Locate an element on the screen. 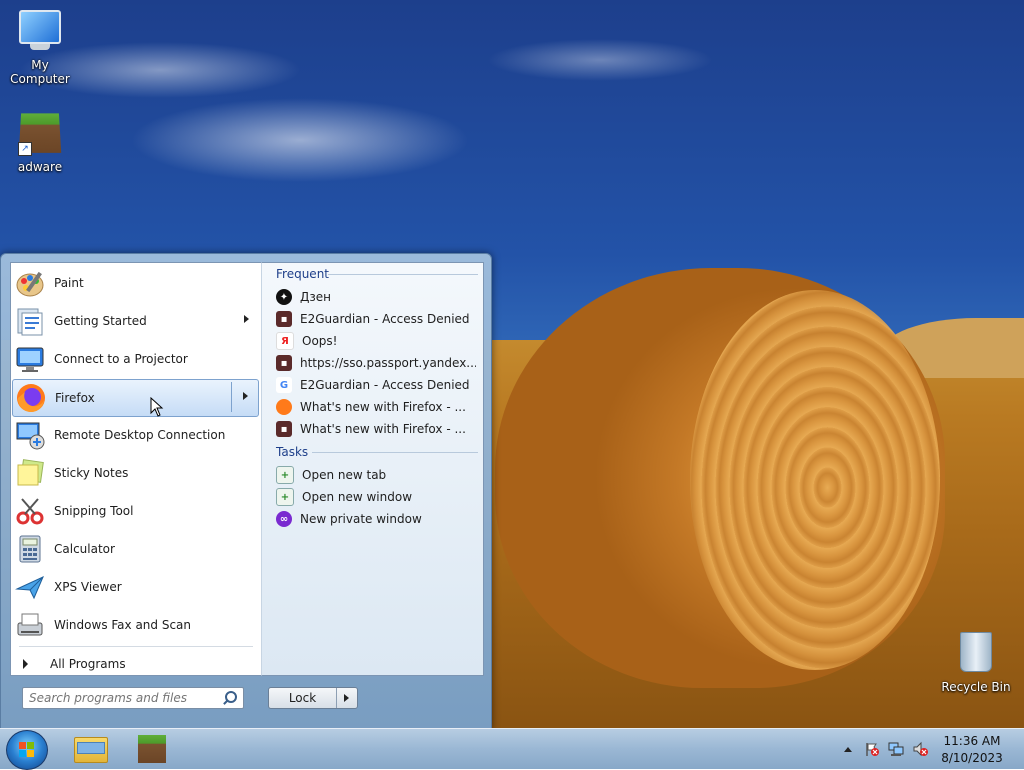  shortcut-arrow-icon: ↗ is located at coordinates (25, 149).